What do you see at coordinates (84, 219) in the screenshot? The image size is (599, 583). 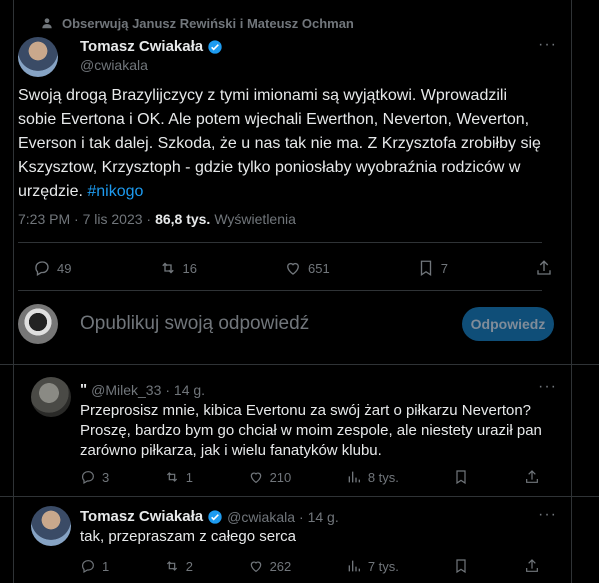 I see `tweet-timestamp: 7:23 PM · 7 lis 2023 ·` at bounding box center [84, 219].